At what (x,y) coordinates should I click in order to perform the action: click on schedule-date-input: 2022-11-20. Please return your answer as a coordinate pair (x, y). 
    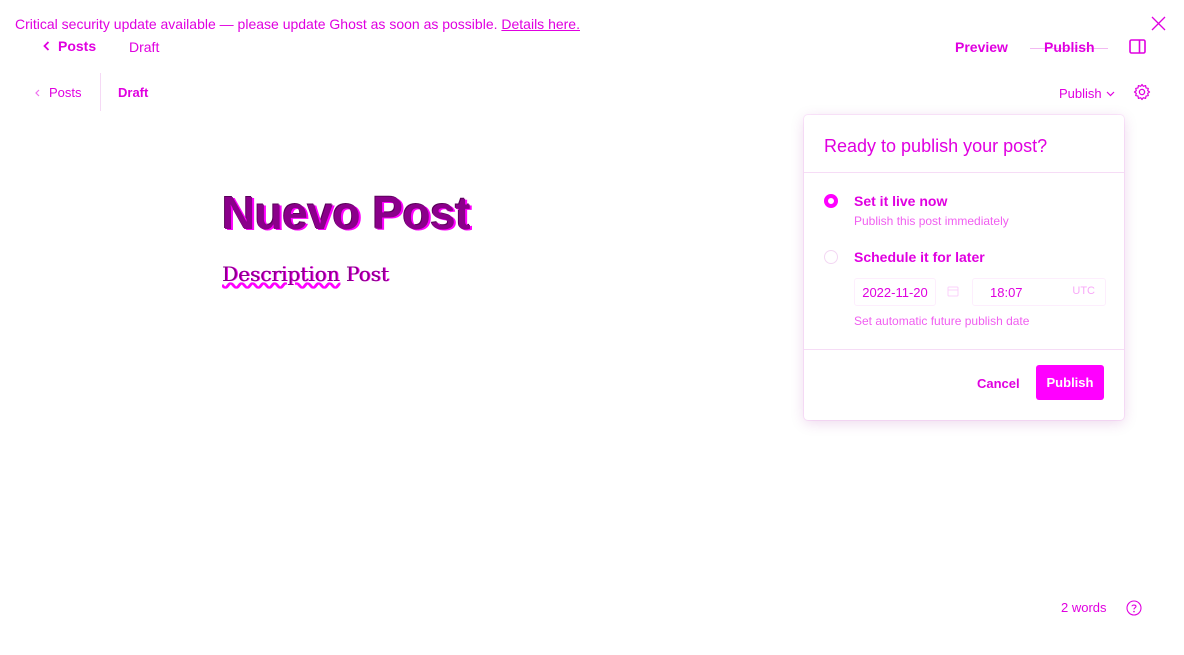
    Looking at the image, I should click on (895, 292).